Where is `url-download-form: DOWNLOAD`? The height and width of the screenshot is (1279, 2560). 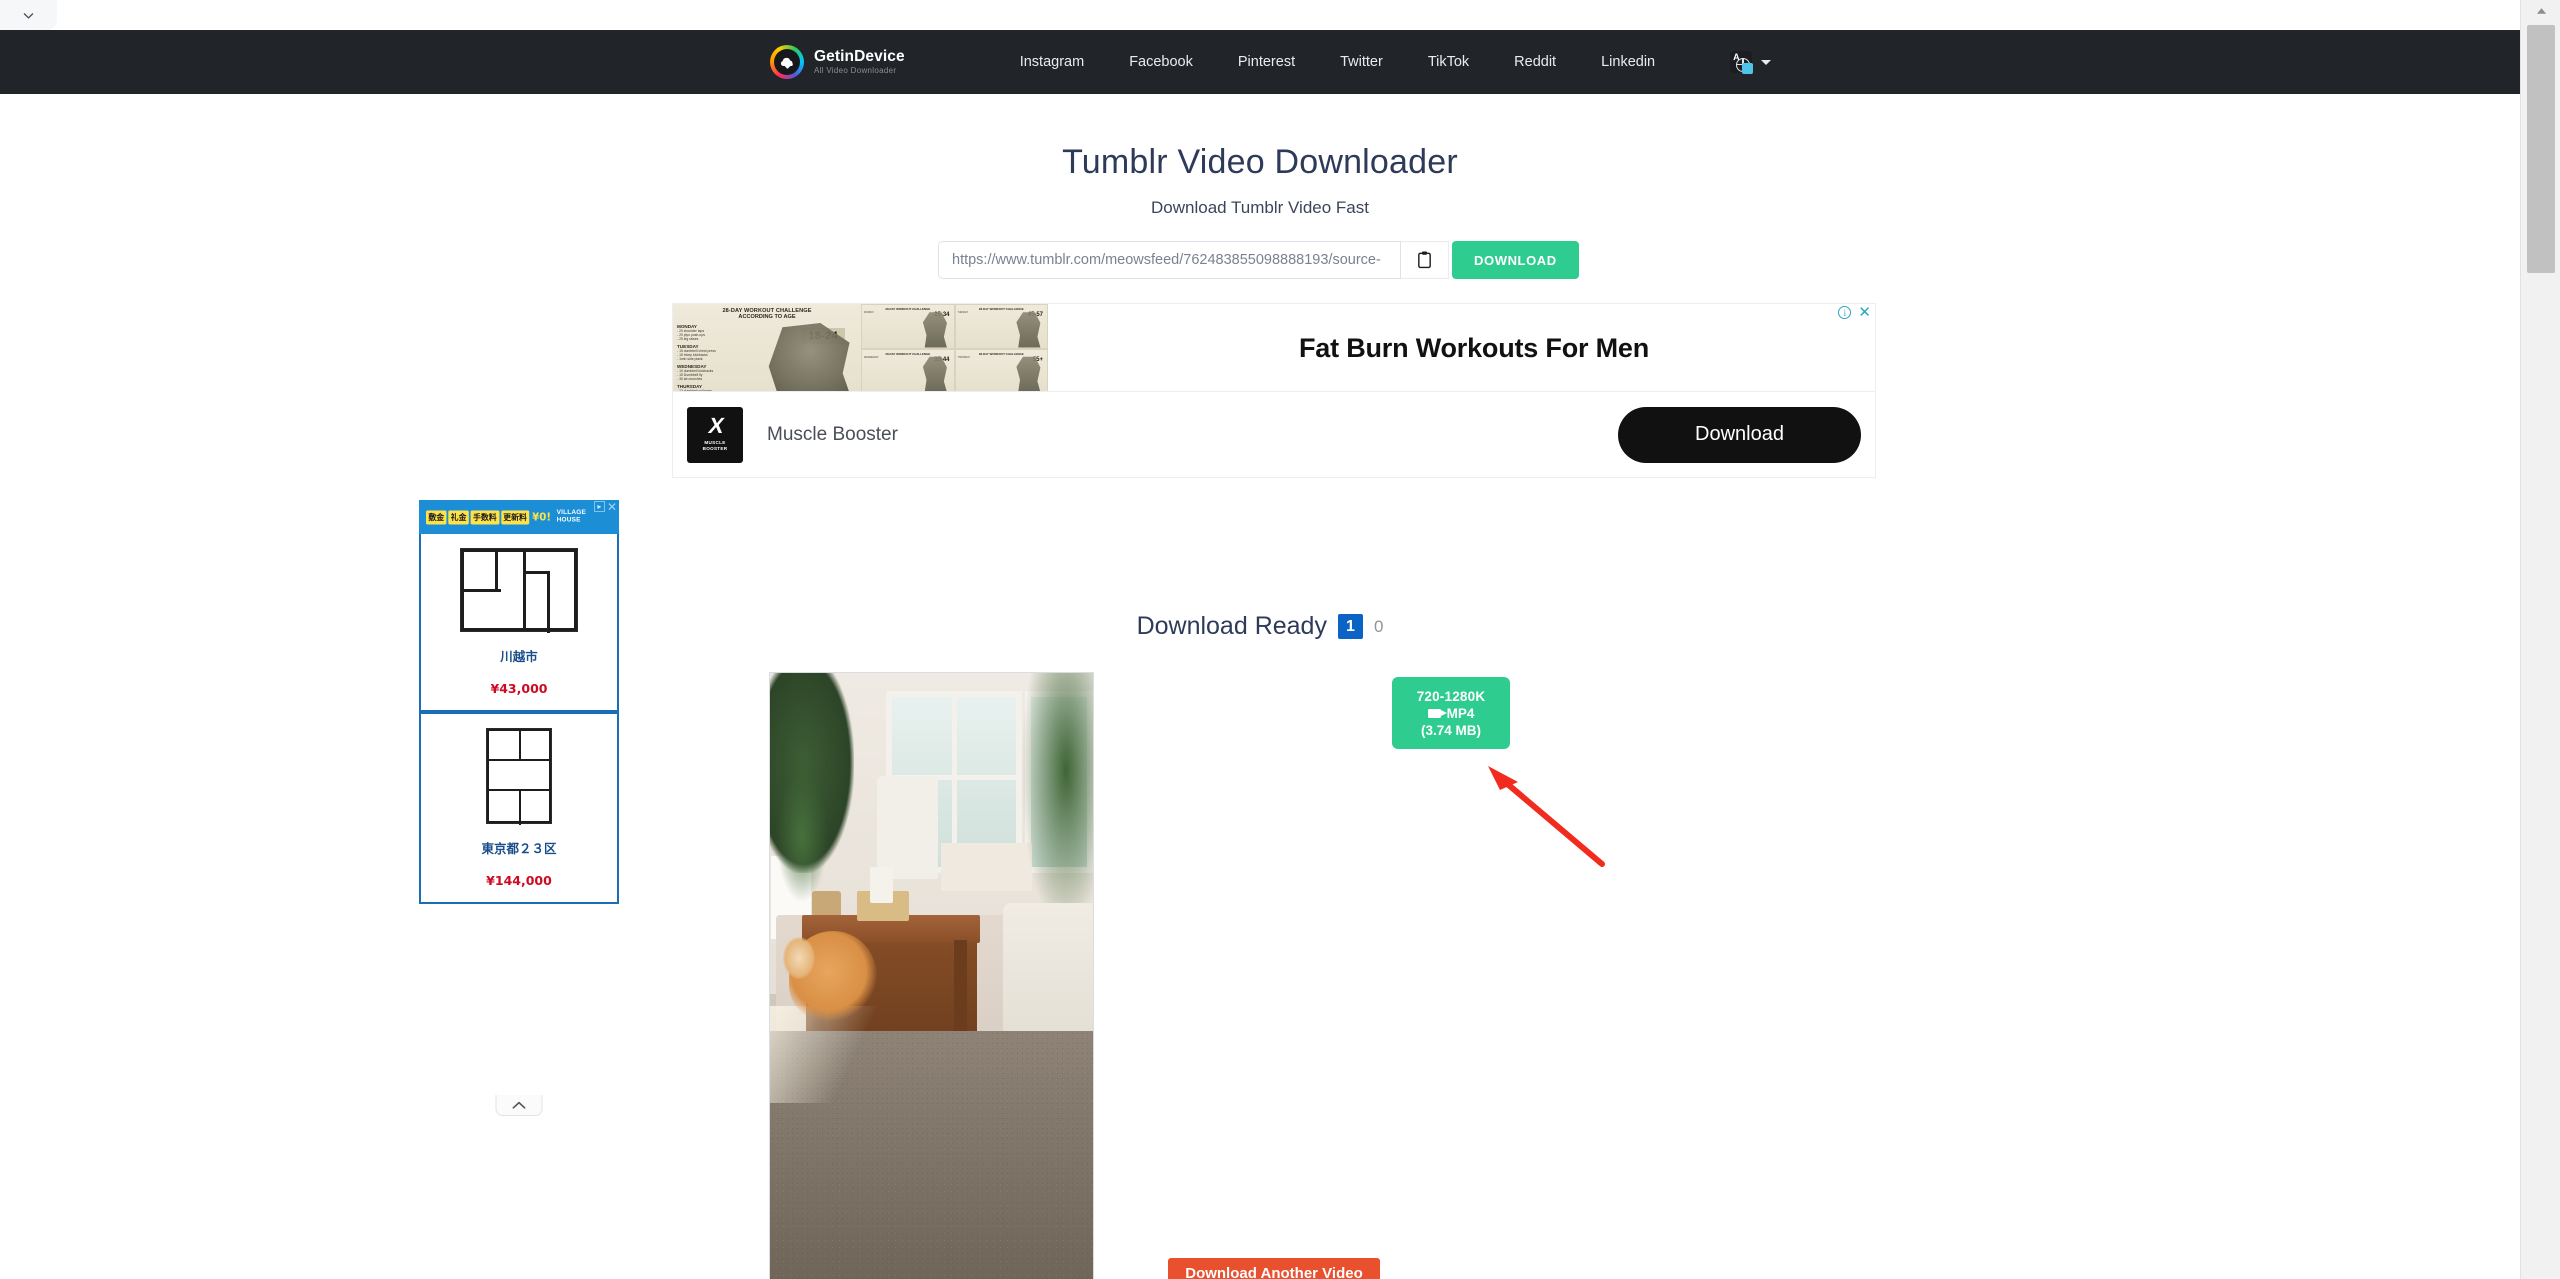
url-download-form: DOWNLOAD is located at coordinates (1258, 260).